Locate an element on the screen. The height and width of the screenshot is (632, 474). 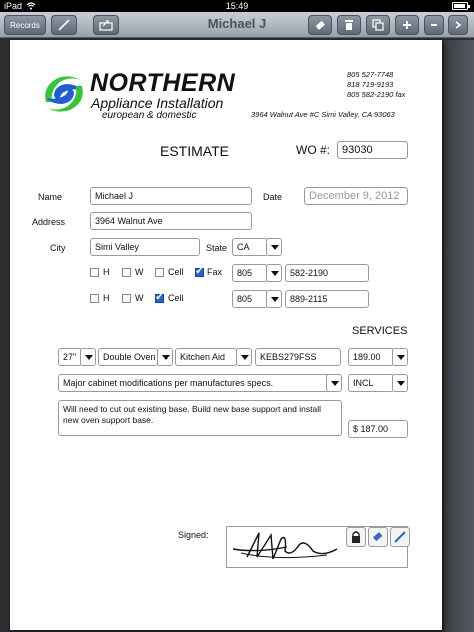
eraser-button is located at coordinates (320, 25).